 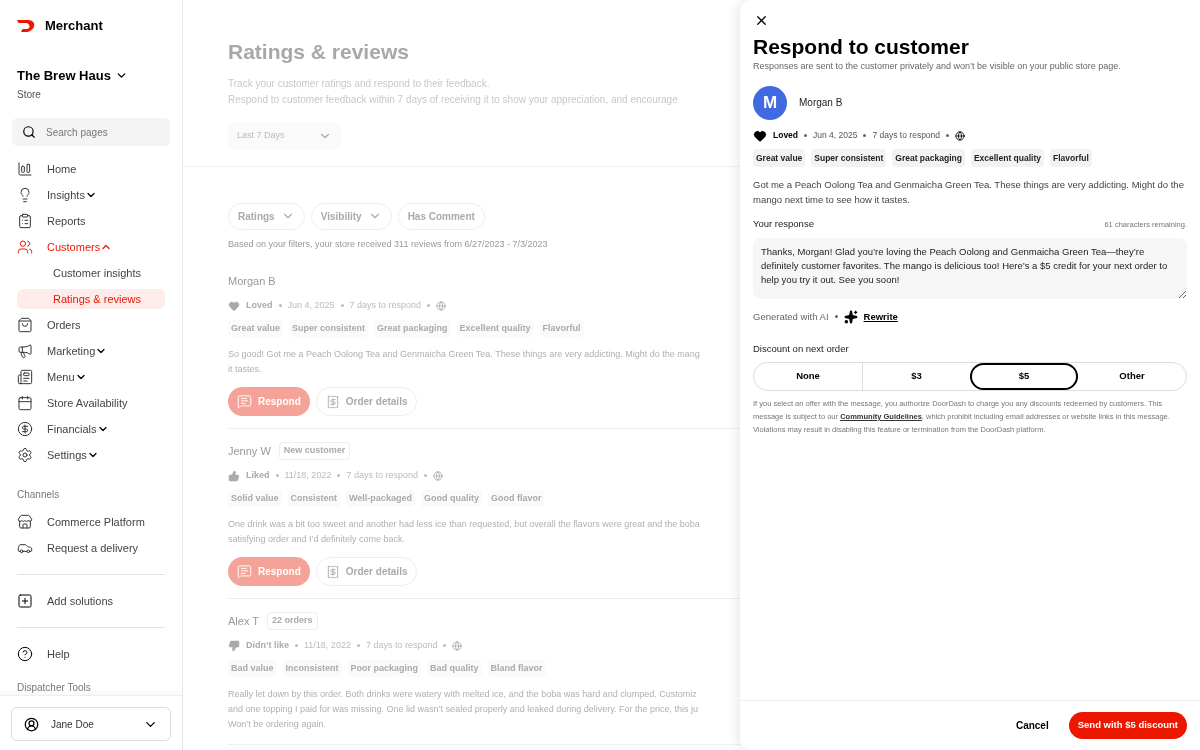 What do you see at coordinates (380, 498) in the screenshot?
I see `review-tag: Well-packaged` at bounding box center [380, 498].